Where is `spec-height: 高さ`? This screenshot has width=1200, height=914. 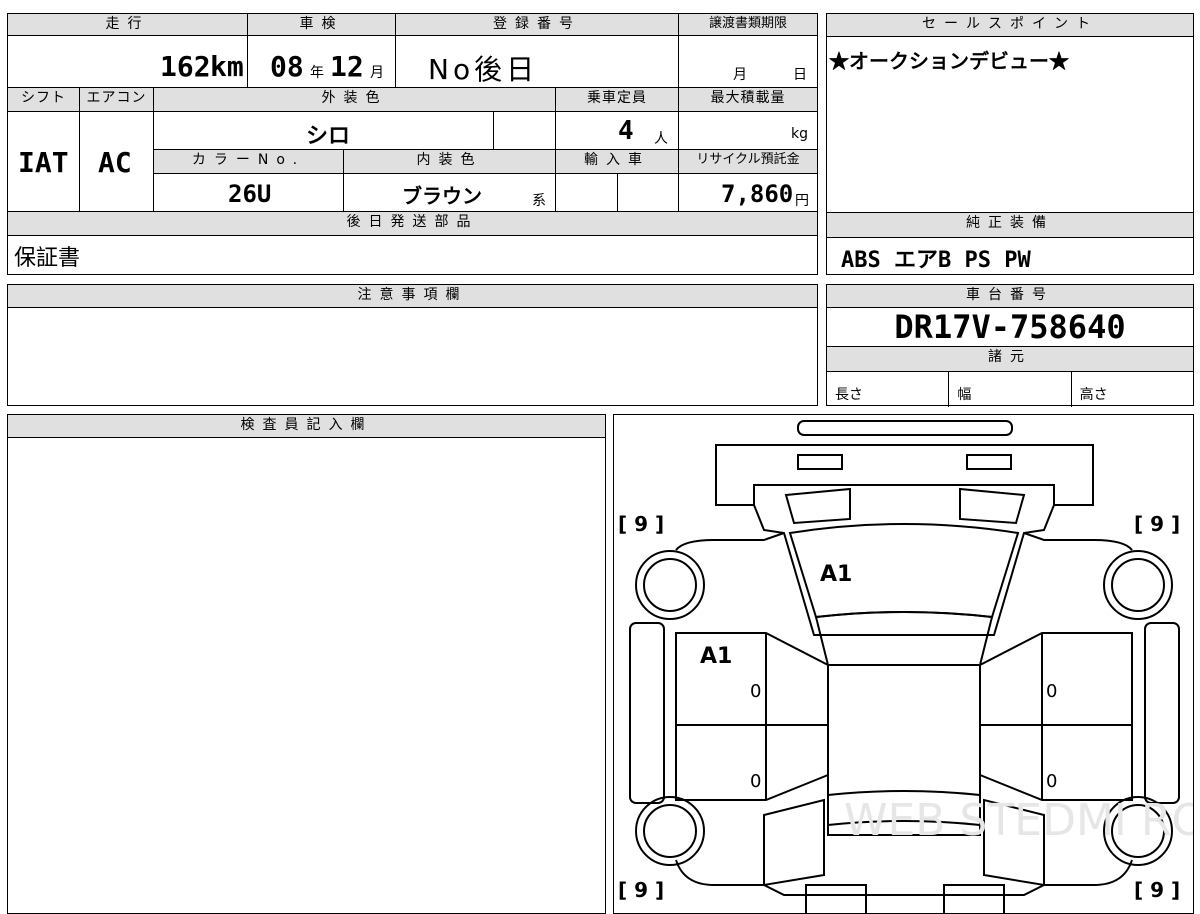
spec-height: 高さ is located at coordinates (1093, 395).